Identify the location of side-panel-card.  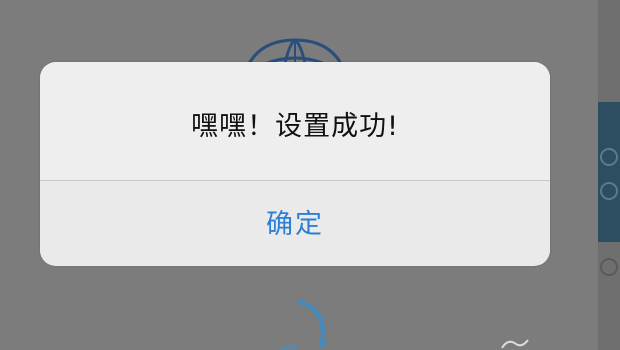
(609, 172).